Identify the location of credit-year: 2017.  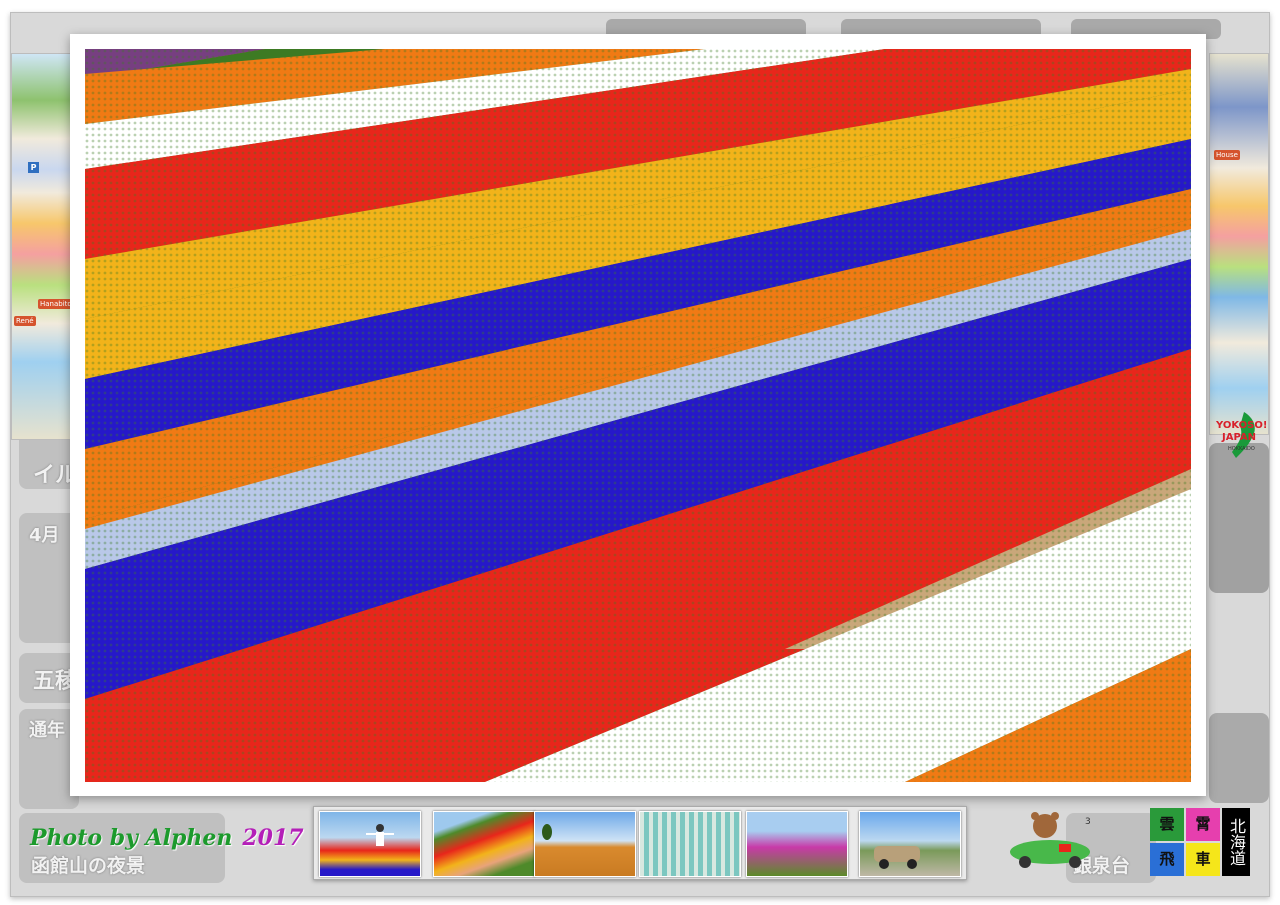
(273, 838).